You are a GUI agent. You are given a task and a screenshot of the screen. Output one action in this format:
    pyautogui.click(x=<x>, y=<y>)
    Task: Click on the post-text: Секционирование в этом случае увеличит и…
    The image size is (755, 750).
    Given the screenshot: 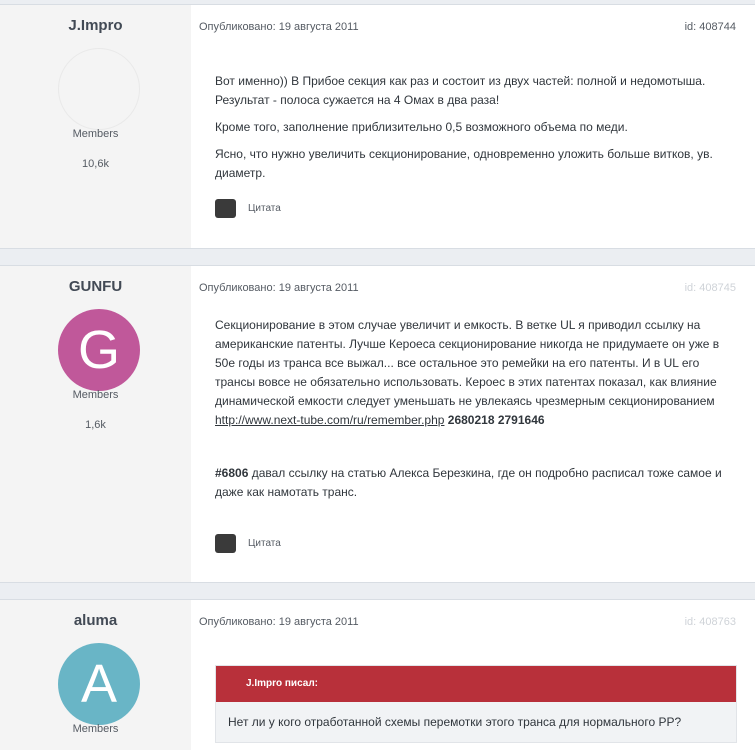 What is the action you would take?
    pyautogui.click(x=467, y=363)
    